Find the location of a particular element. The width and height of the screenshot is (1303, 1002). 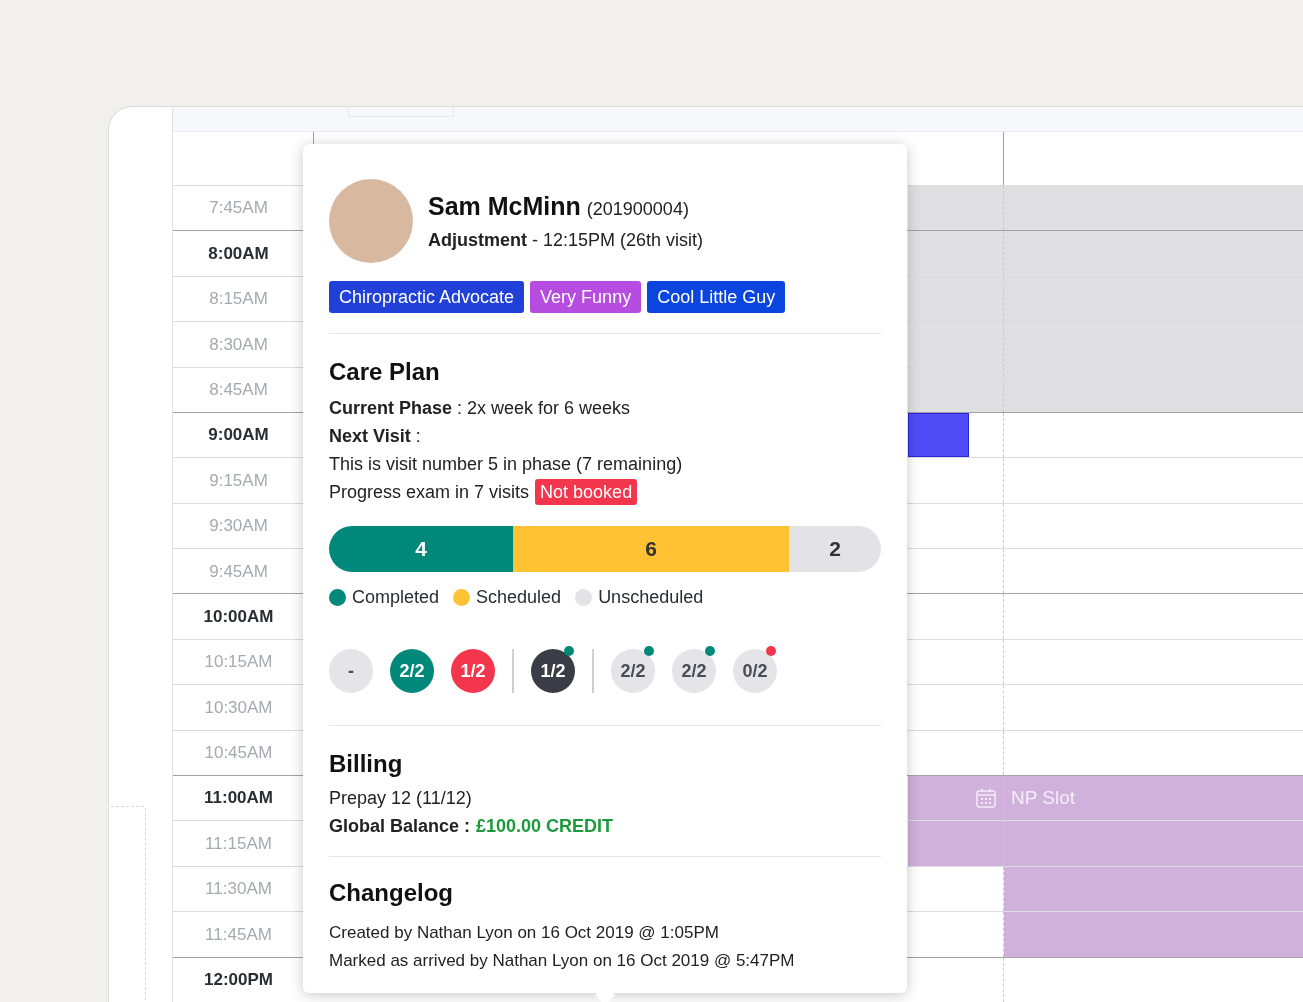

balance-value: £100.00 CREDIT is located at coordinates (545, 826).